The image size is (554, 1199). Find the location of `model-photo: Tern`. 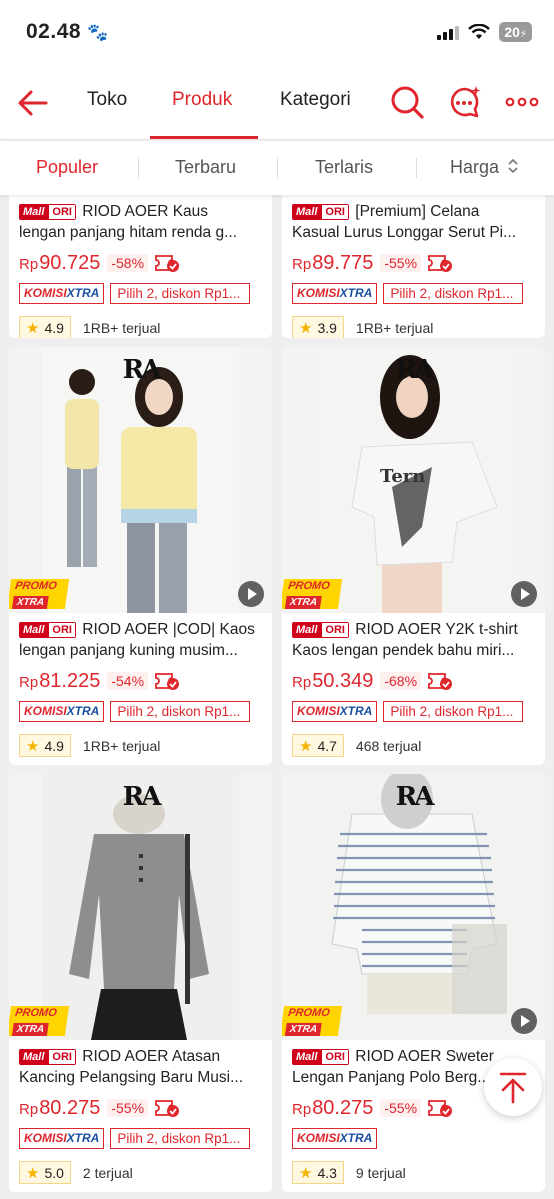

model-photo: Tern is located at coordinates (413, 480).